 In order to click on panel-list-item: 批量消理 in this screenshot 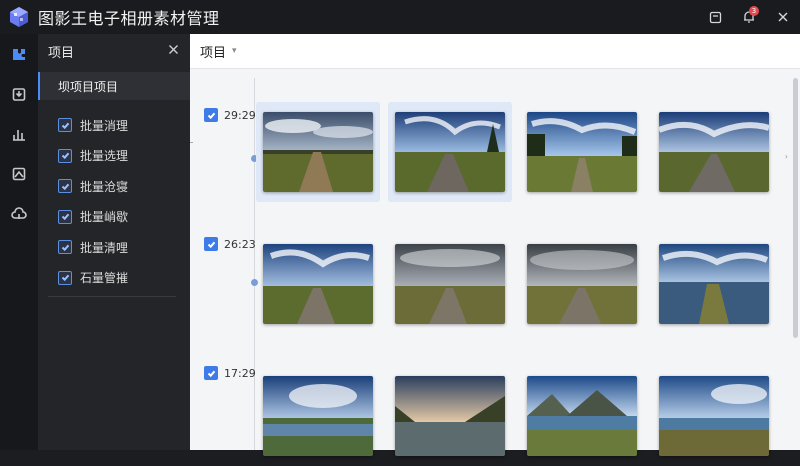, I will do `click(114, 125)`.